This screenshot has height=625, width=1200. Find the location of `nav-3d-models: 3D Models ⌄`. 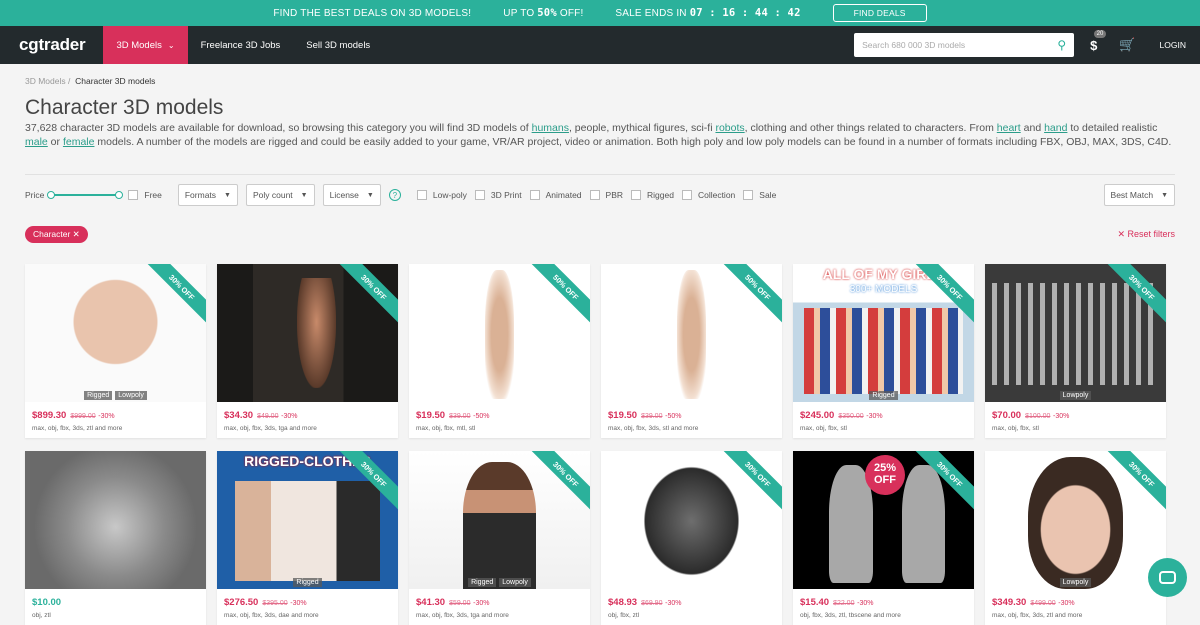

nav-3d-models: 3D Models ⌄ is located at coordinates (145, 45).